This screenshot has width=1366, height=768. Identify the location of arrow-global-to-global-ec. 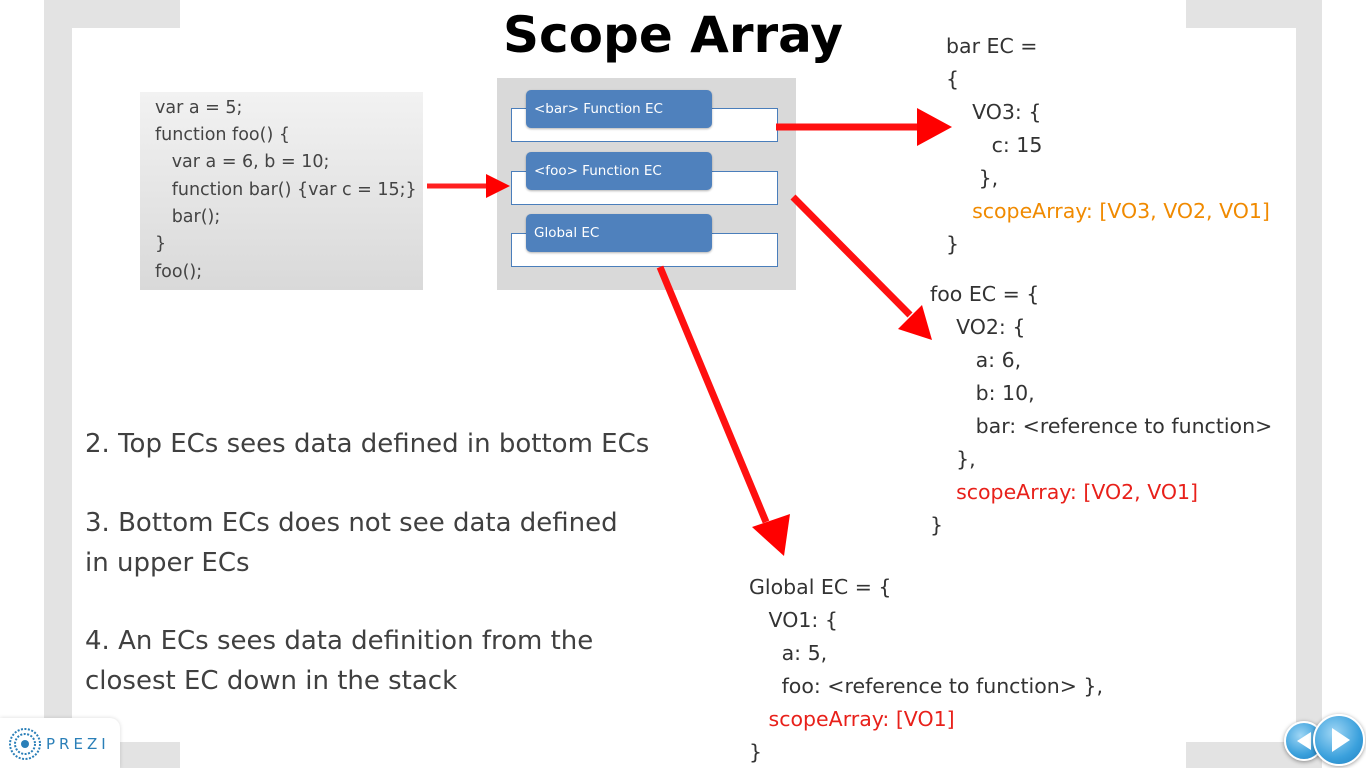
(723, 410).